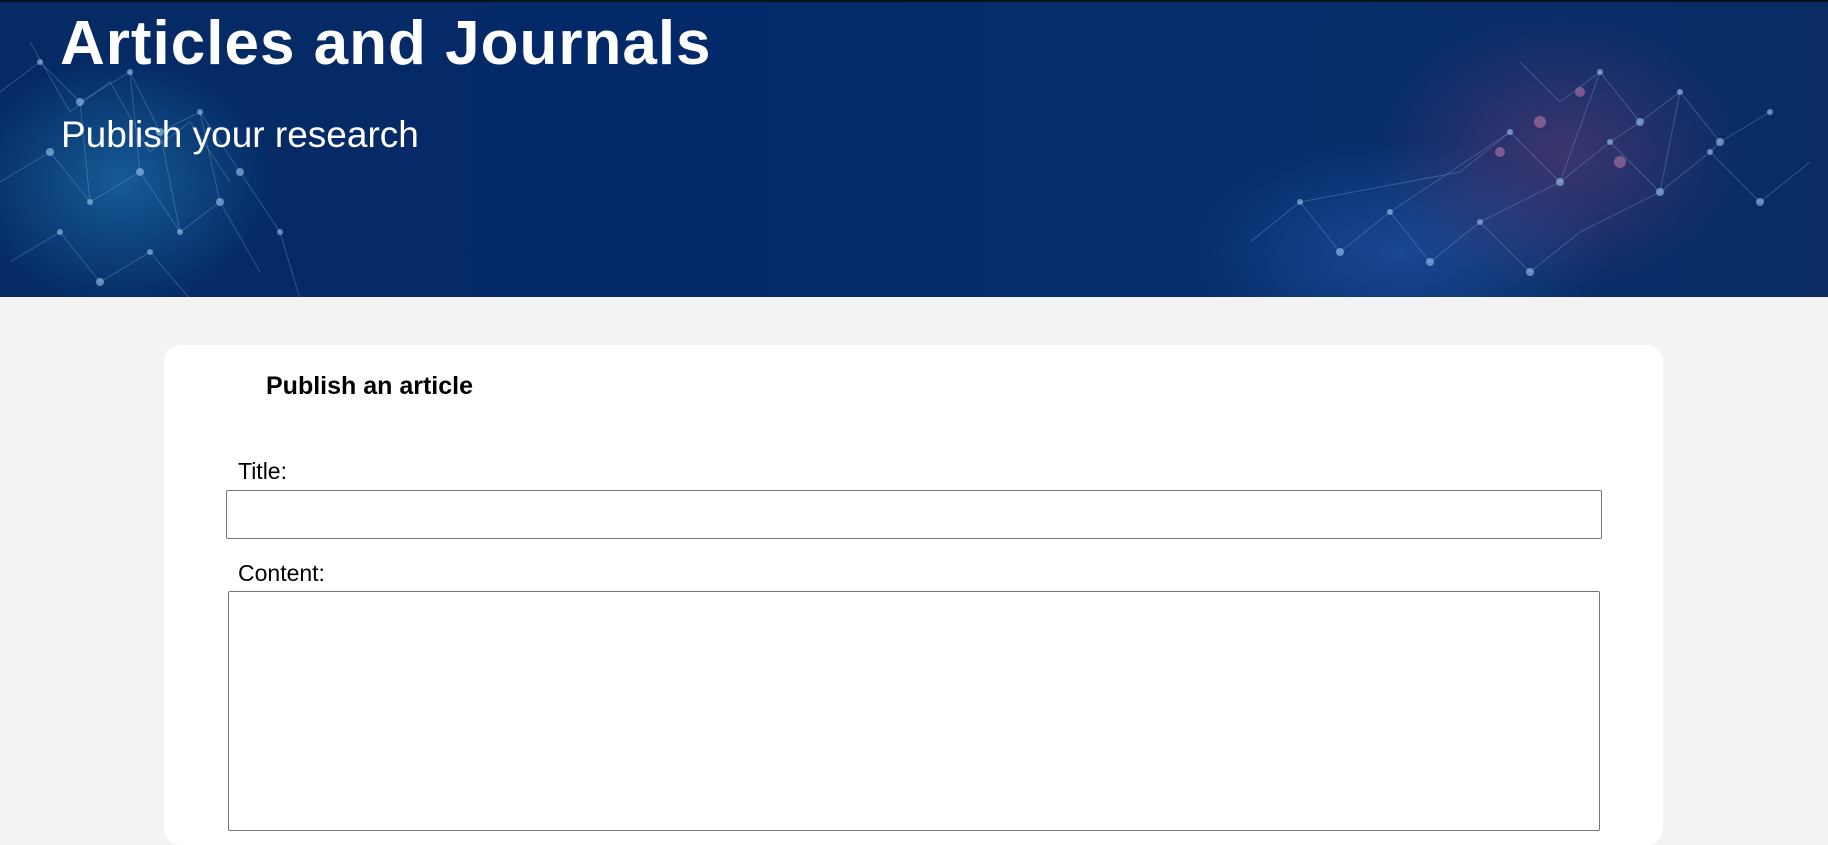  I want to click on page-subtitle: Publish your research, so click(240, 134).